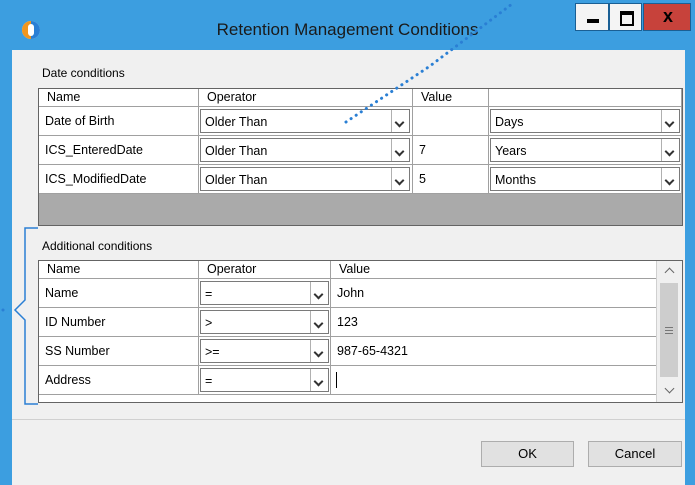 The image size is (695, 485). I want to click on table-row: Date of Birth Older Than Days, so click(360, 121).